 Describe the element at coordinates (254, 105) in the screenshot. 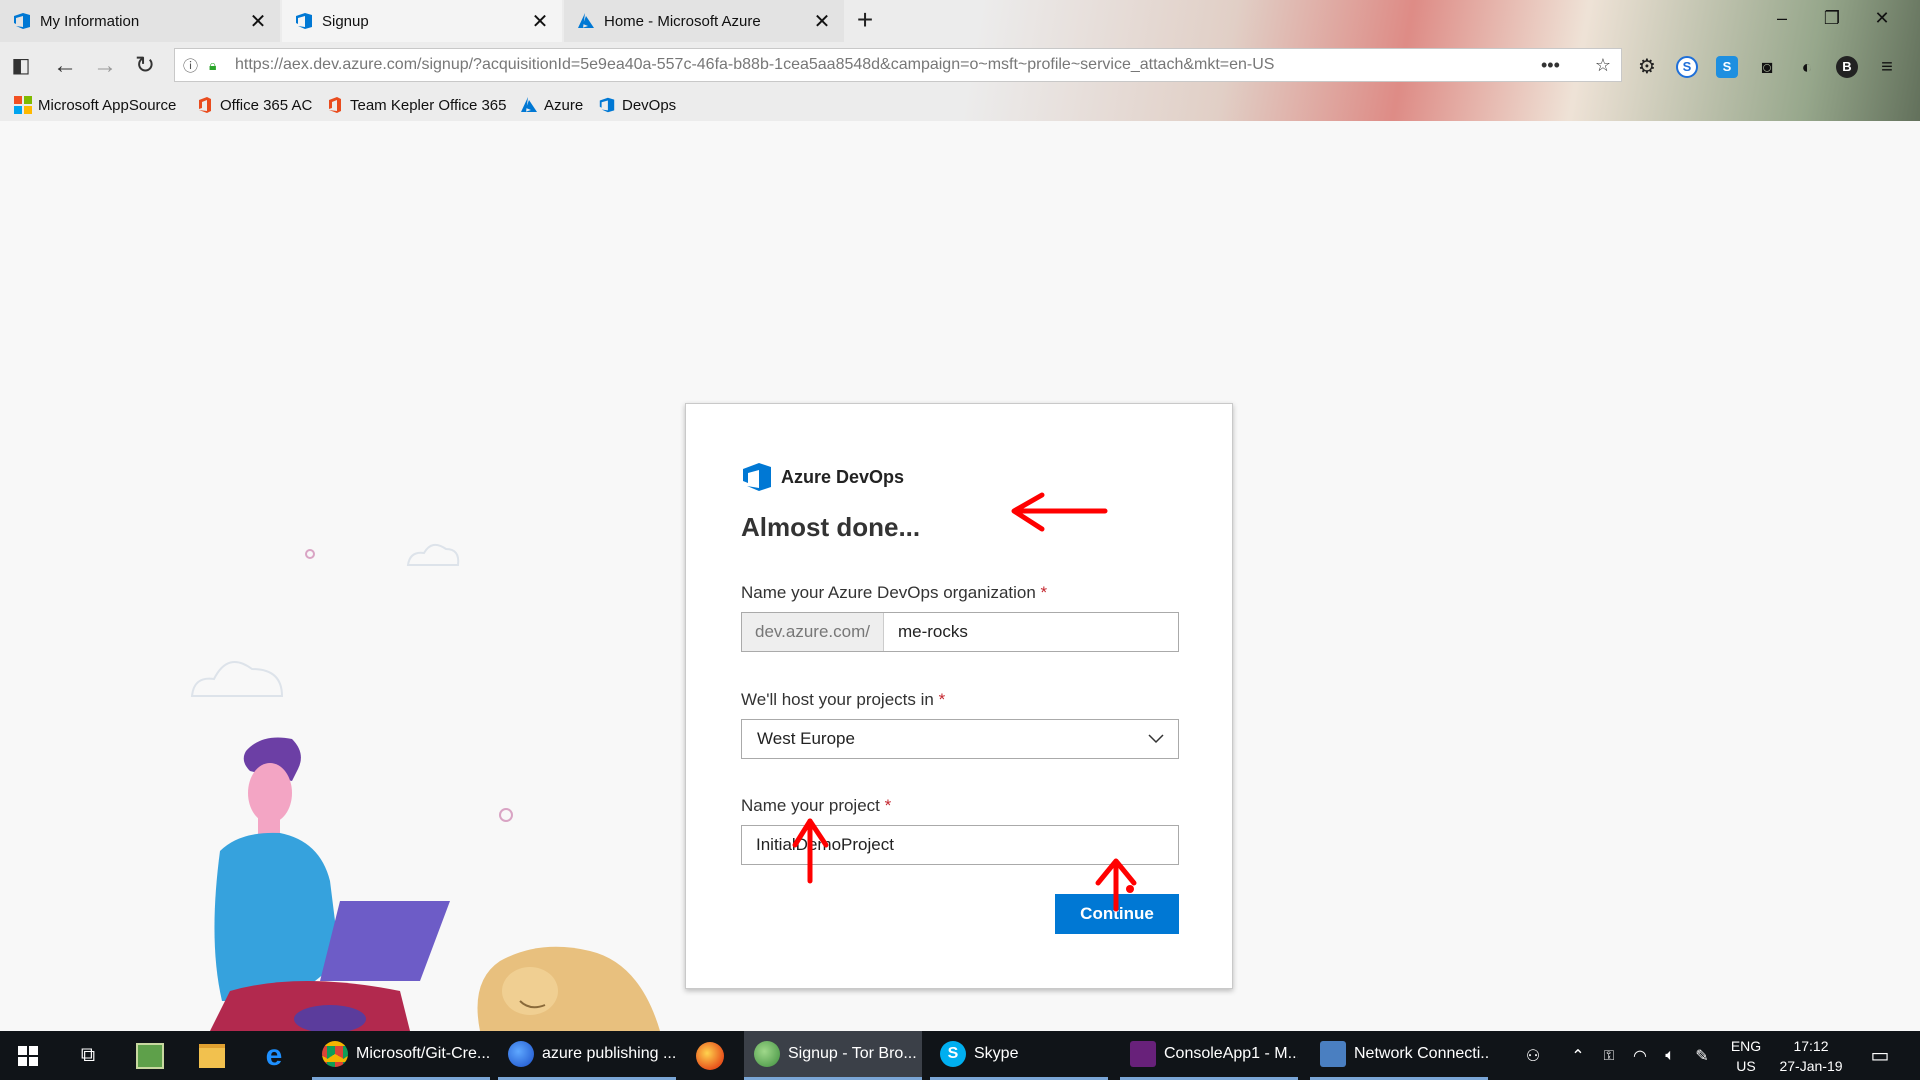

I see `bookmark-office-365-ac: Office 365 AC` at that location.